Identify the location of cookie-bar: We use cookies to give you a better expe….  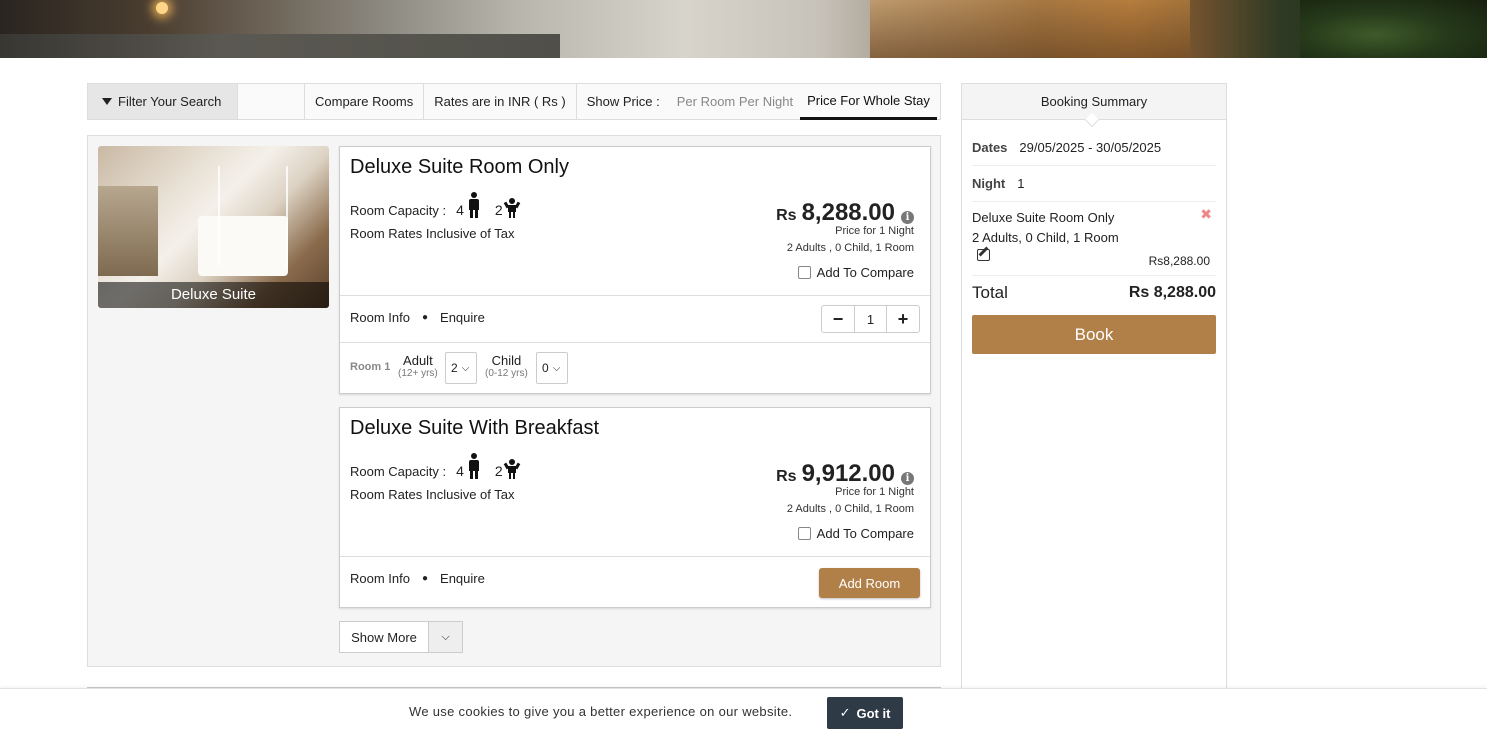
(743, 709).